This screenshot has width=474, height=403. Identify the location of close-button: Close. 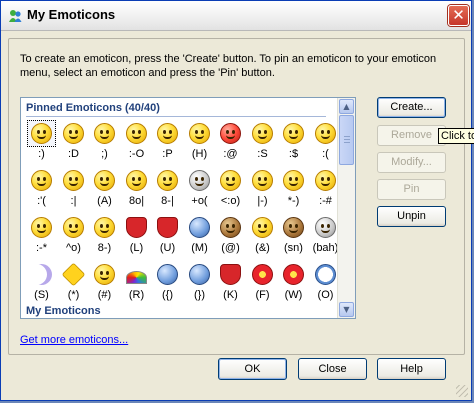
(332, 369).